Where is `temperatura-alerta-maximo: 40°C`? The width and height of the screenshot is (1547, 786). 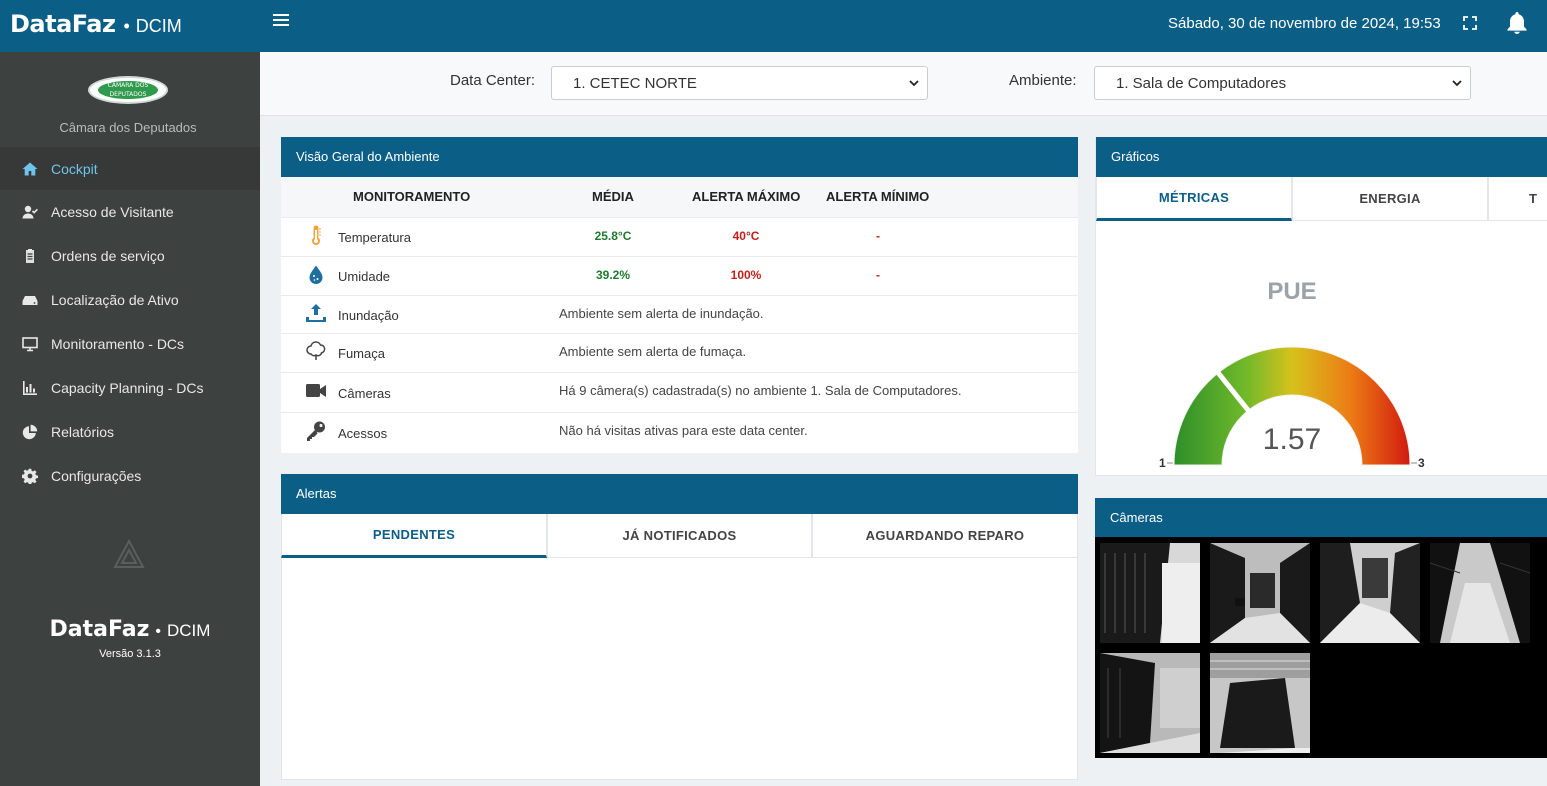
temperatura-alerta-maximo: 40°C is located at coordinates (746, 236).